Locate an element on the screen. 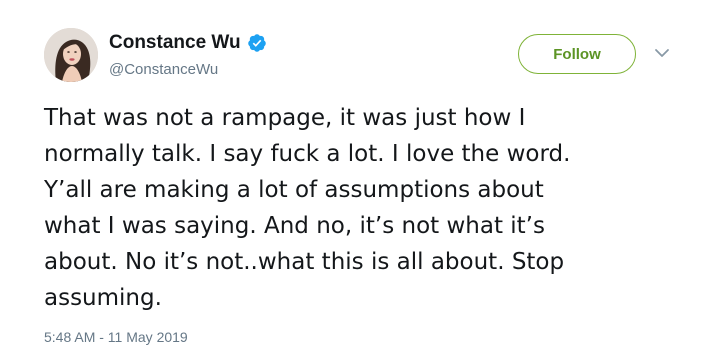 The height and width of the screenshot is (363, 720). tweet-text-line: assuming. is located at coordinates (103, 298).